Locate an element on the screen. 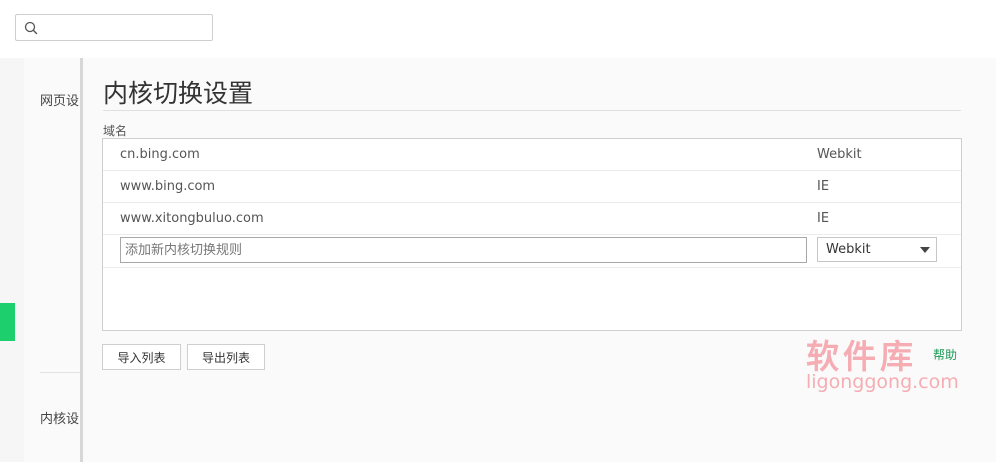 The width and height of the screenshot is (996, 462). rule-row: www.xitongbuluo.com IE is located at coordinates (532, 219).